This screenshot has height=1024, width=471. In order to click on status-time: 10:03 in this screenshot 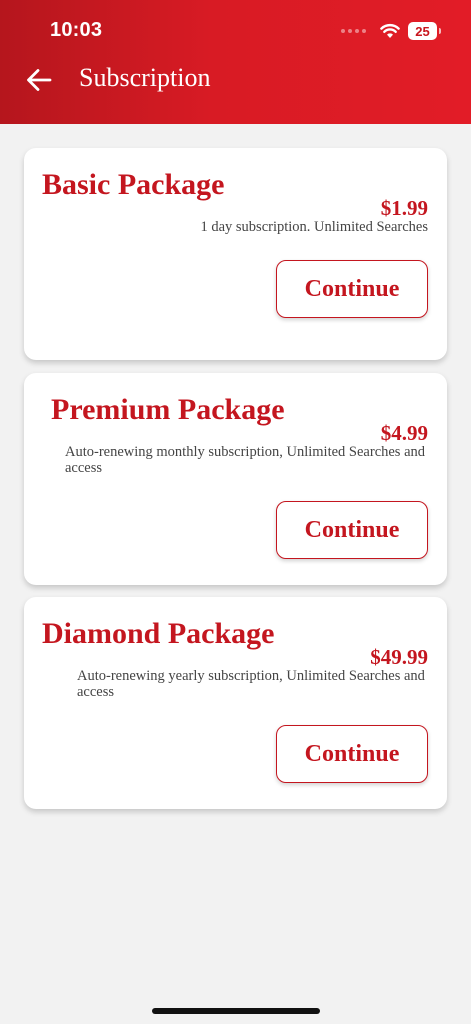, I will do `click(76, 30)`.